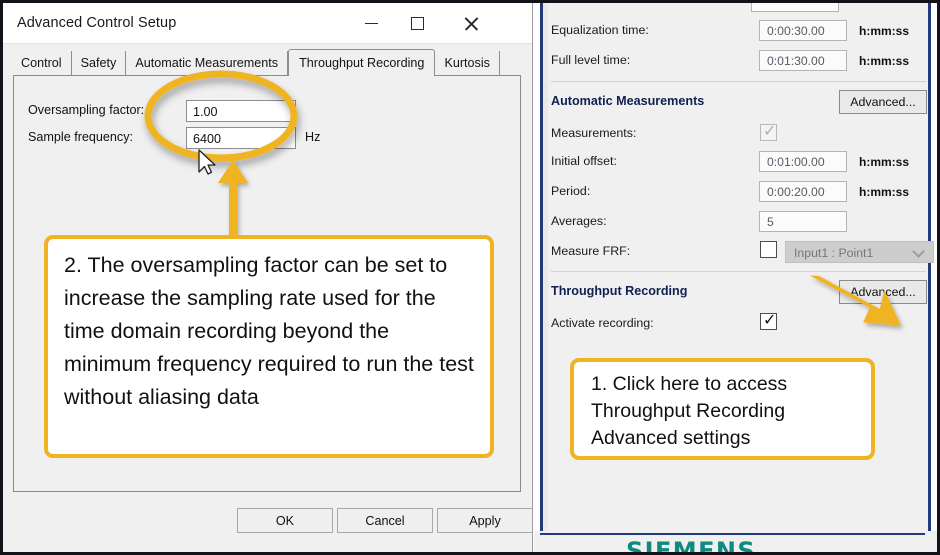 The height and width of the screenshot is (555, 940). I want to click on full-level-time-input: 0:01:30.00, so click(803, 60).